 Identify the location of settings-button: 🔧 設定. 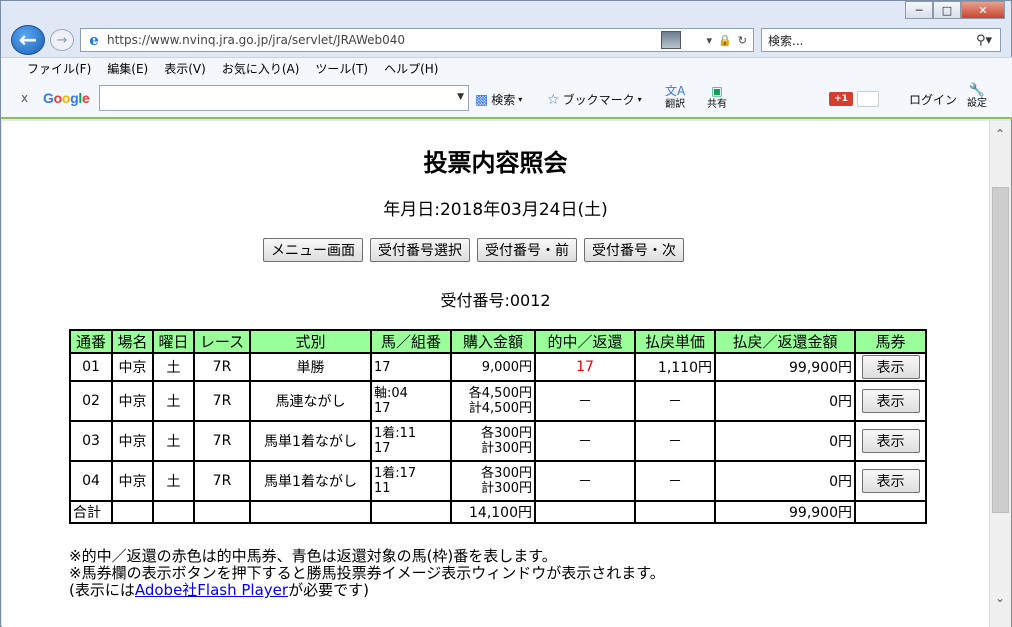
(977, 96).